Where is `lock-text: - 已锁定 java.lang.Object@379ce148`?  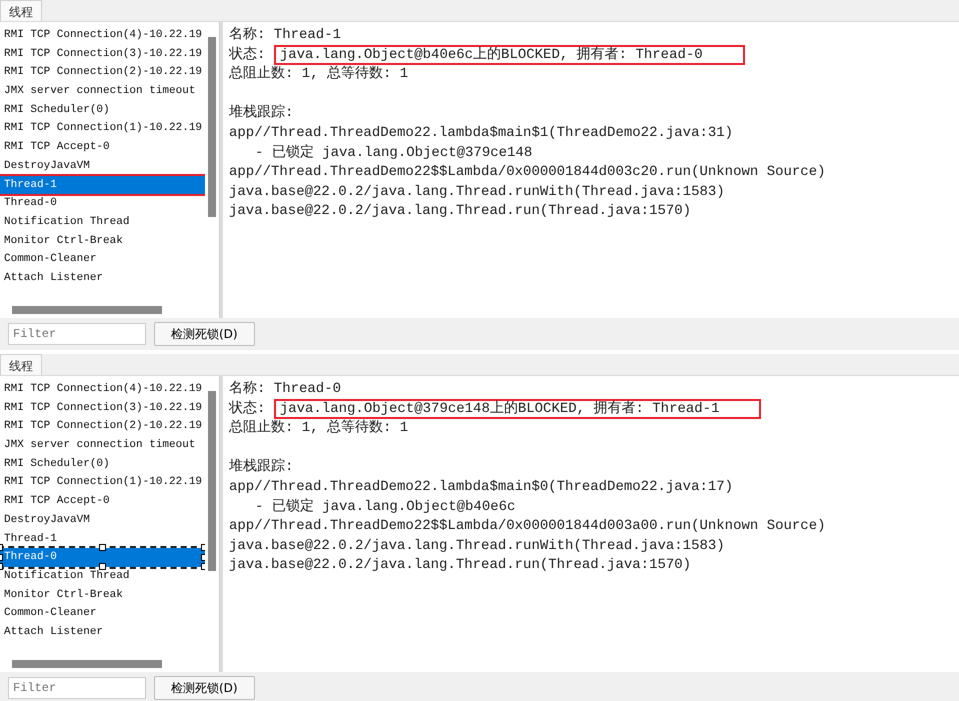
lock-text: - 已锁定 java.lang.Object@379ce148 is located at coordinates (394, 153).